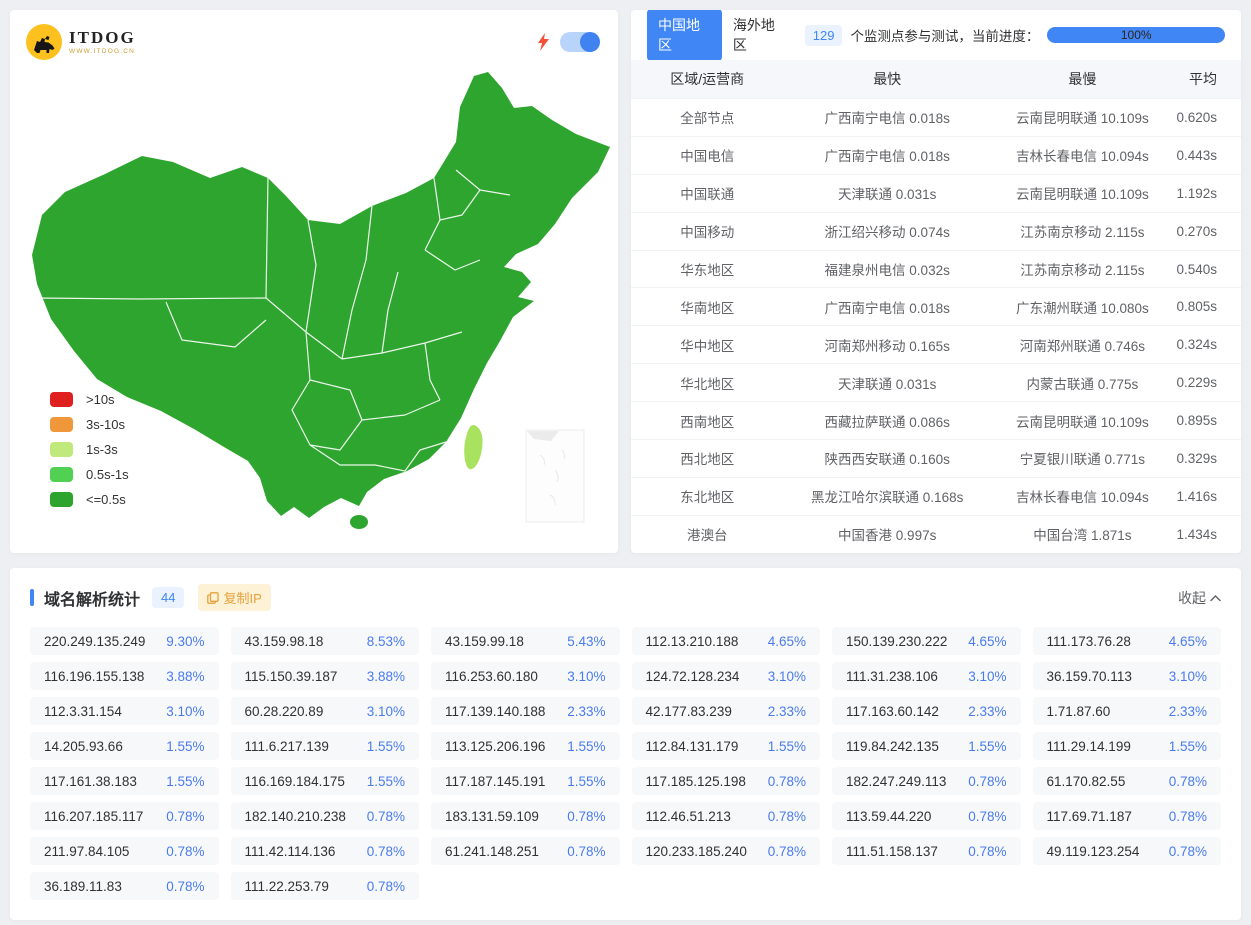  I want to click on ip-item: 36.159.70.113 3.10%, so click(1126, 676).